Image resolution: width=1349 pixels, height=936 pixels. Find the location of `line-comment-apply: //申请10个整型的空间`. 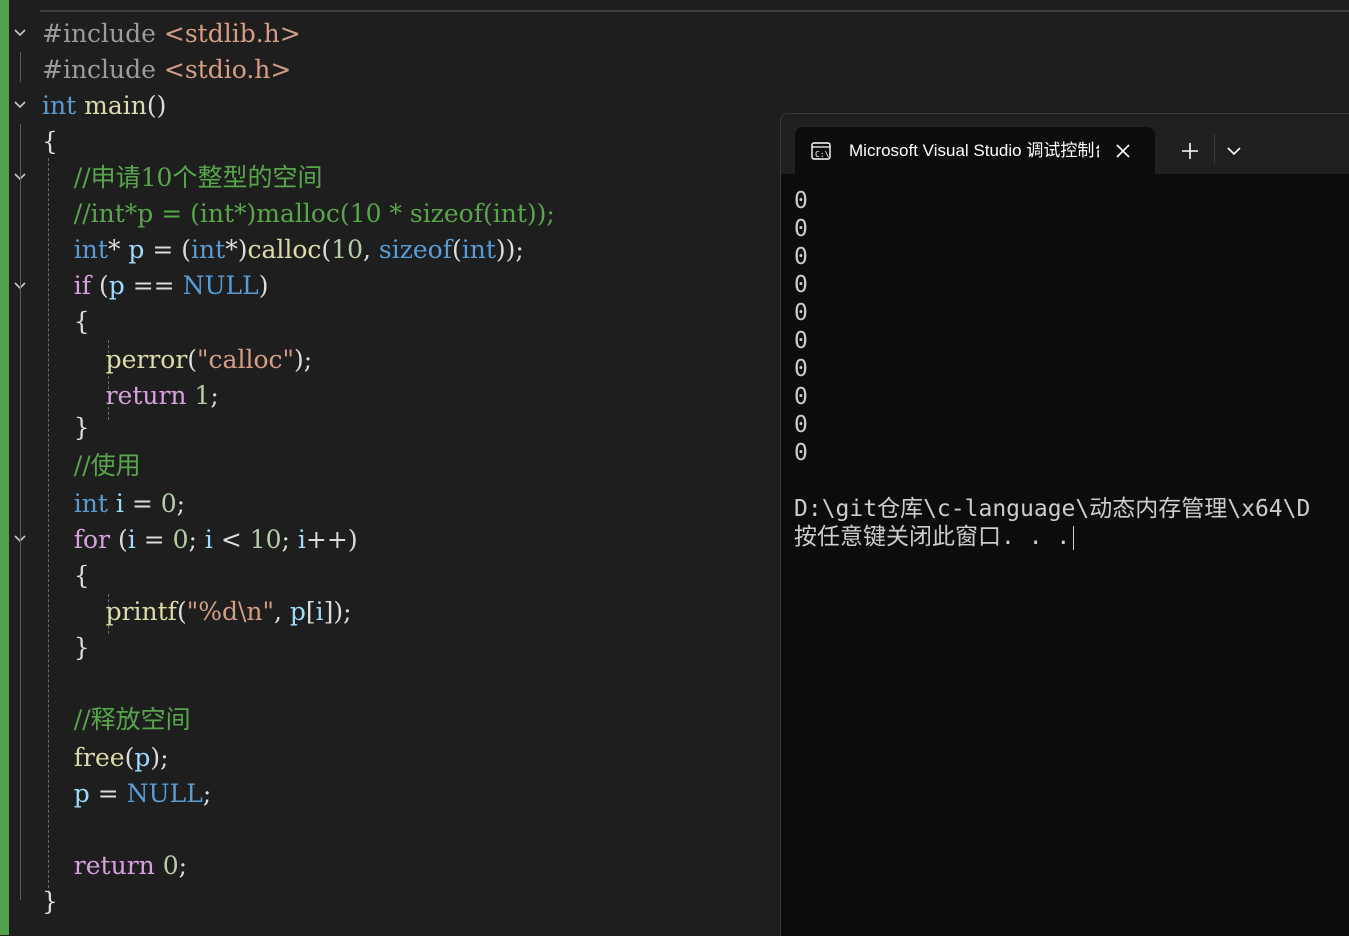

line-comment-apply: //申请10个整型的空间 is located at coordinates (182, 178).